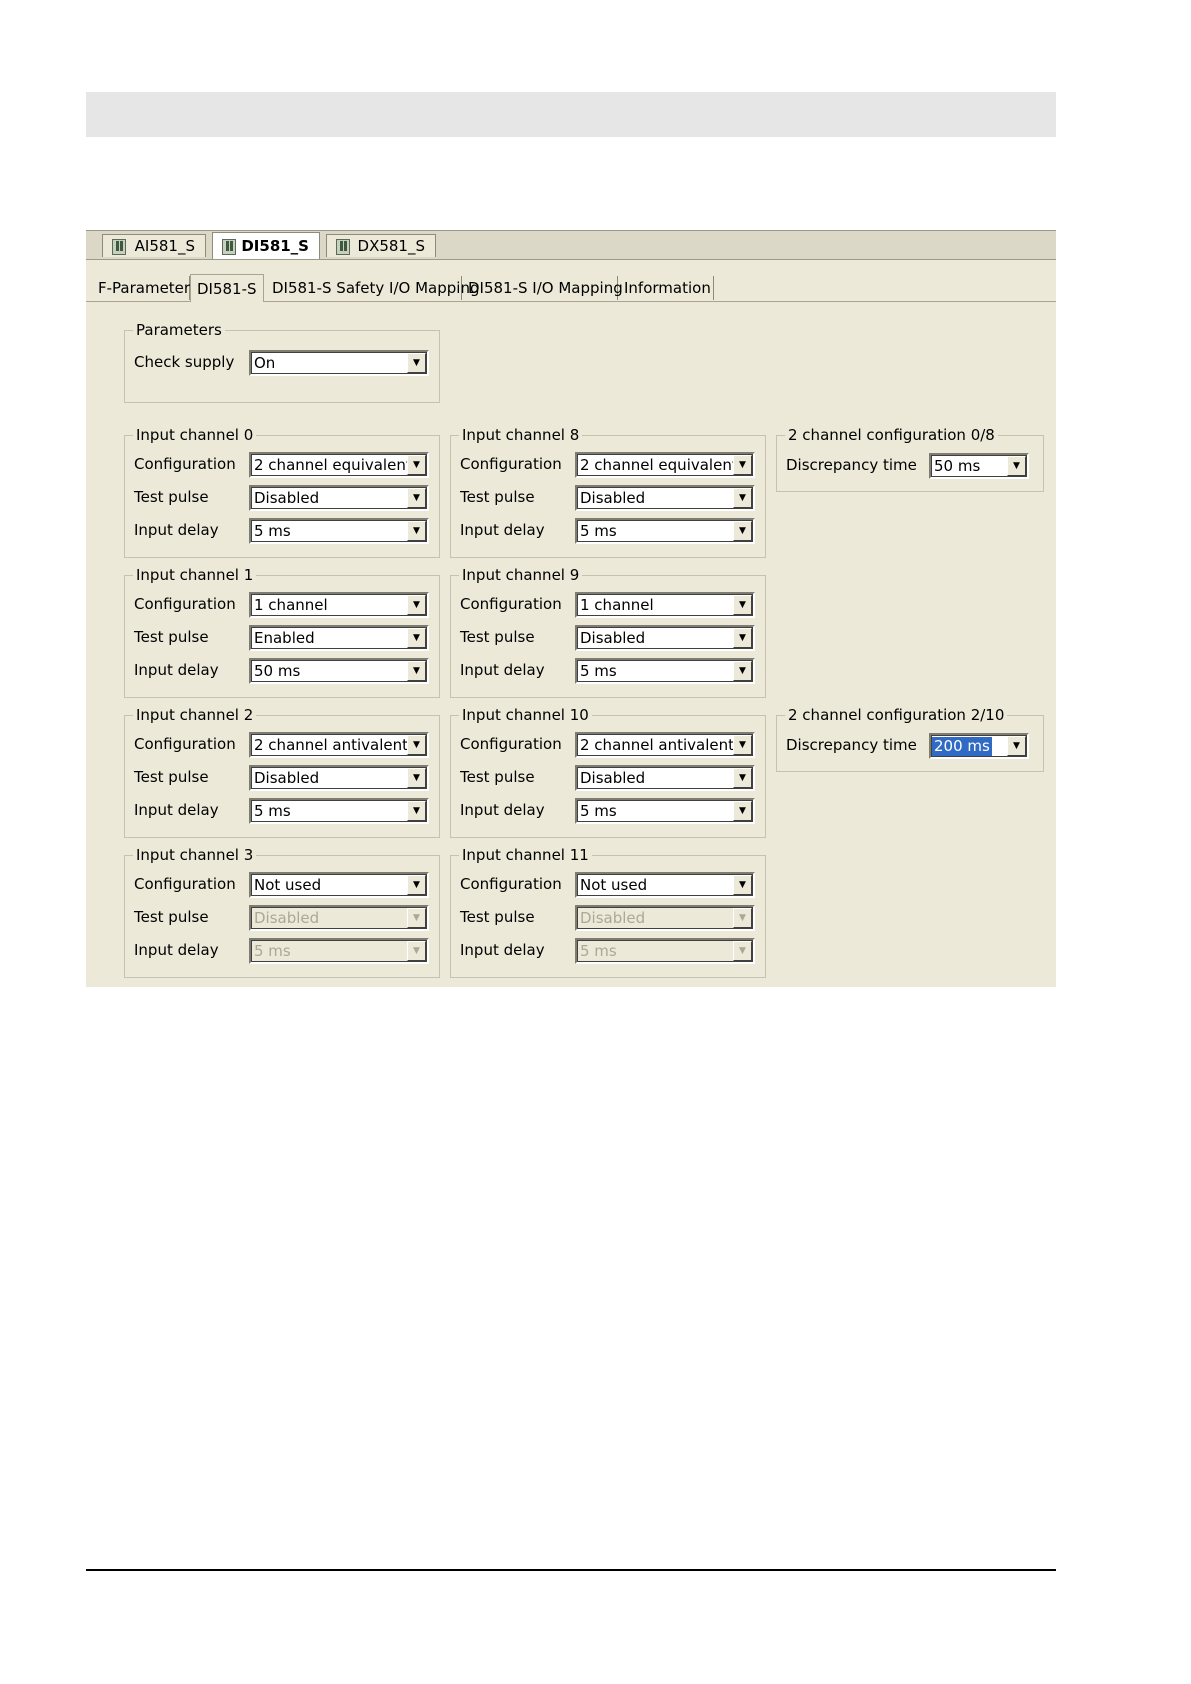 The width and height of the screenshot is (1191, 1684). Describe the element at coordinates (339, 638) in the screenshot. I see `test-pulse-dropdown: Enabled ▼` at that location.